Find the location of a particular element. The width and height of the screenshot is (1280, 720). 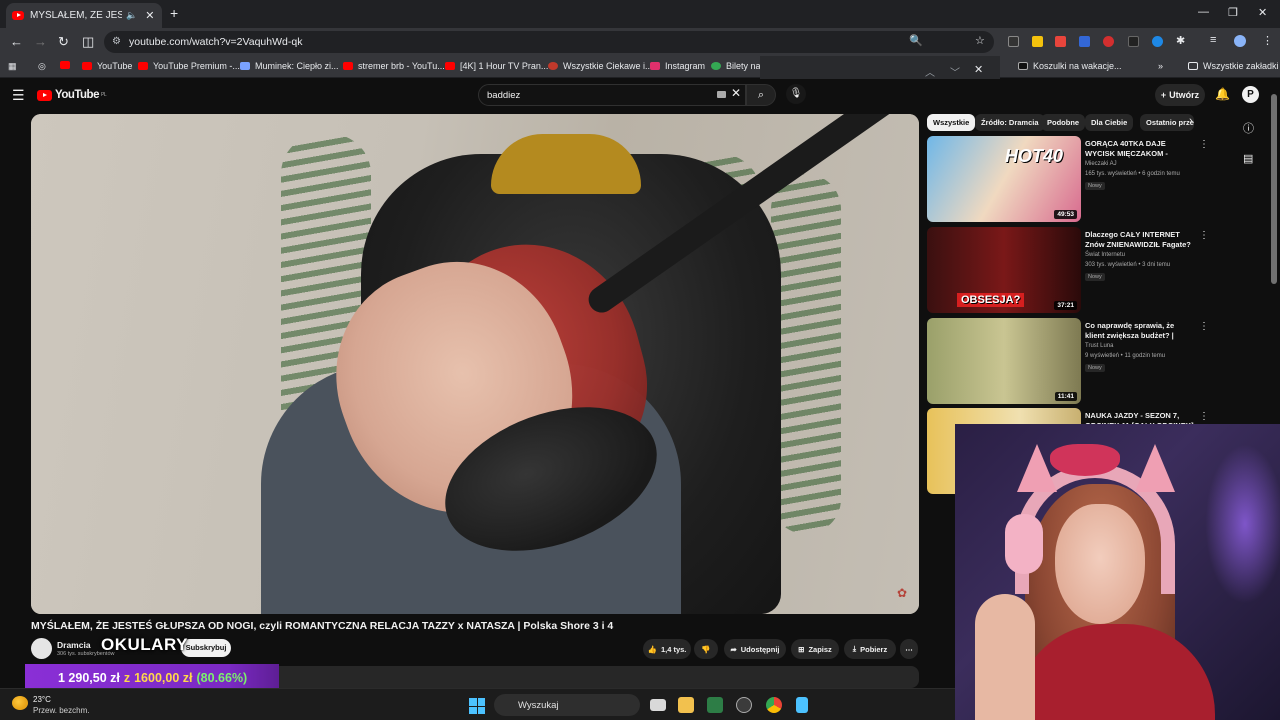

forward-icon: → is located at coordinates (40, 41).